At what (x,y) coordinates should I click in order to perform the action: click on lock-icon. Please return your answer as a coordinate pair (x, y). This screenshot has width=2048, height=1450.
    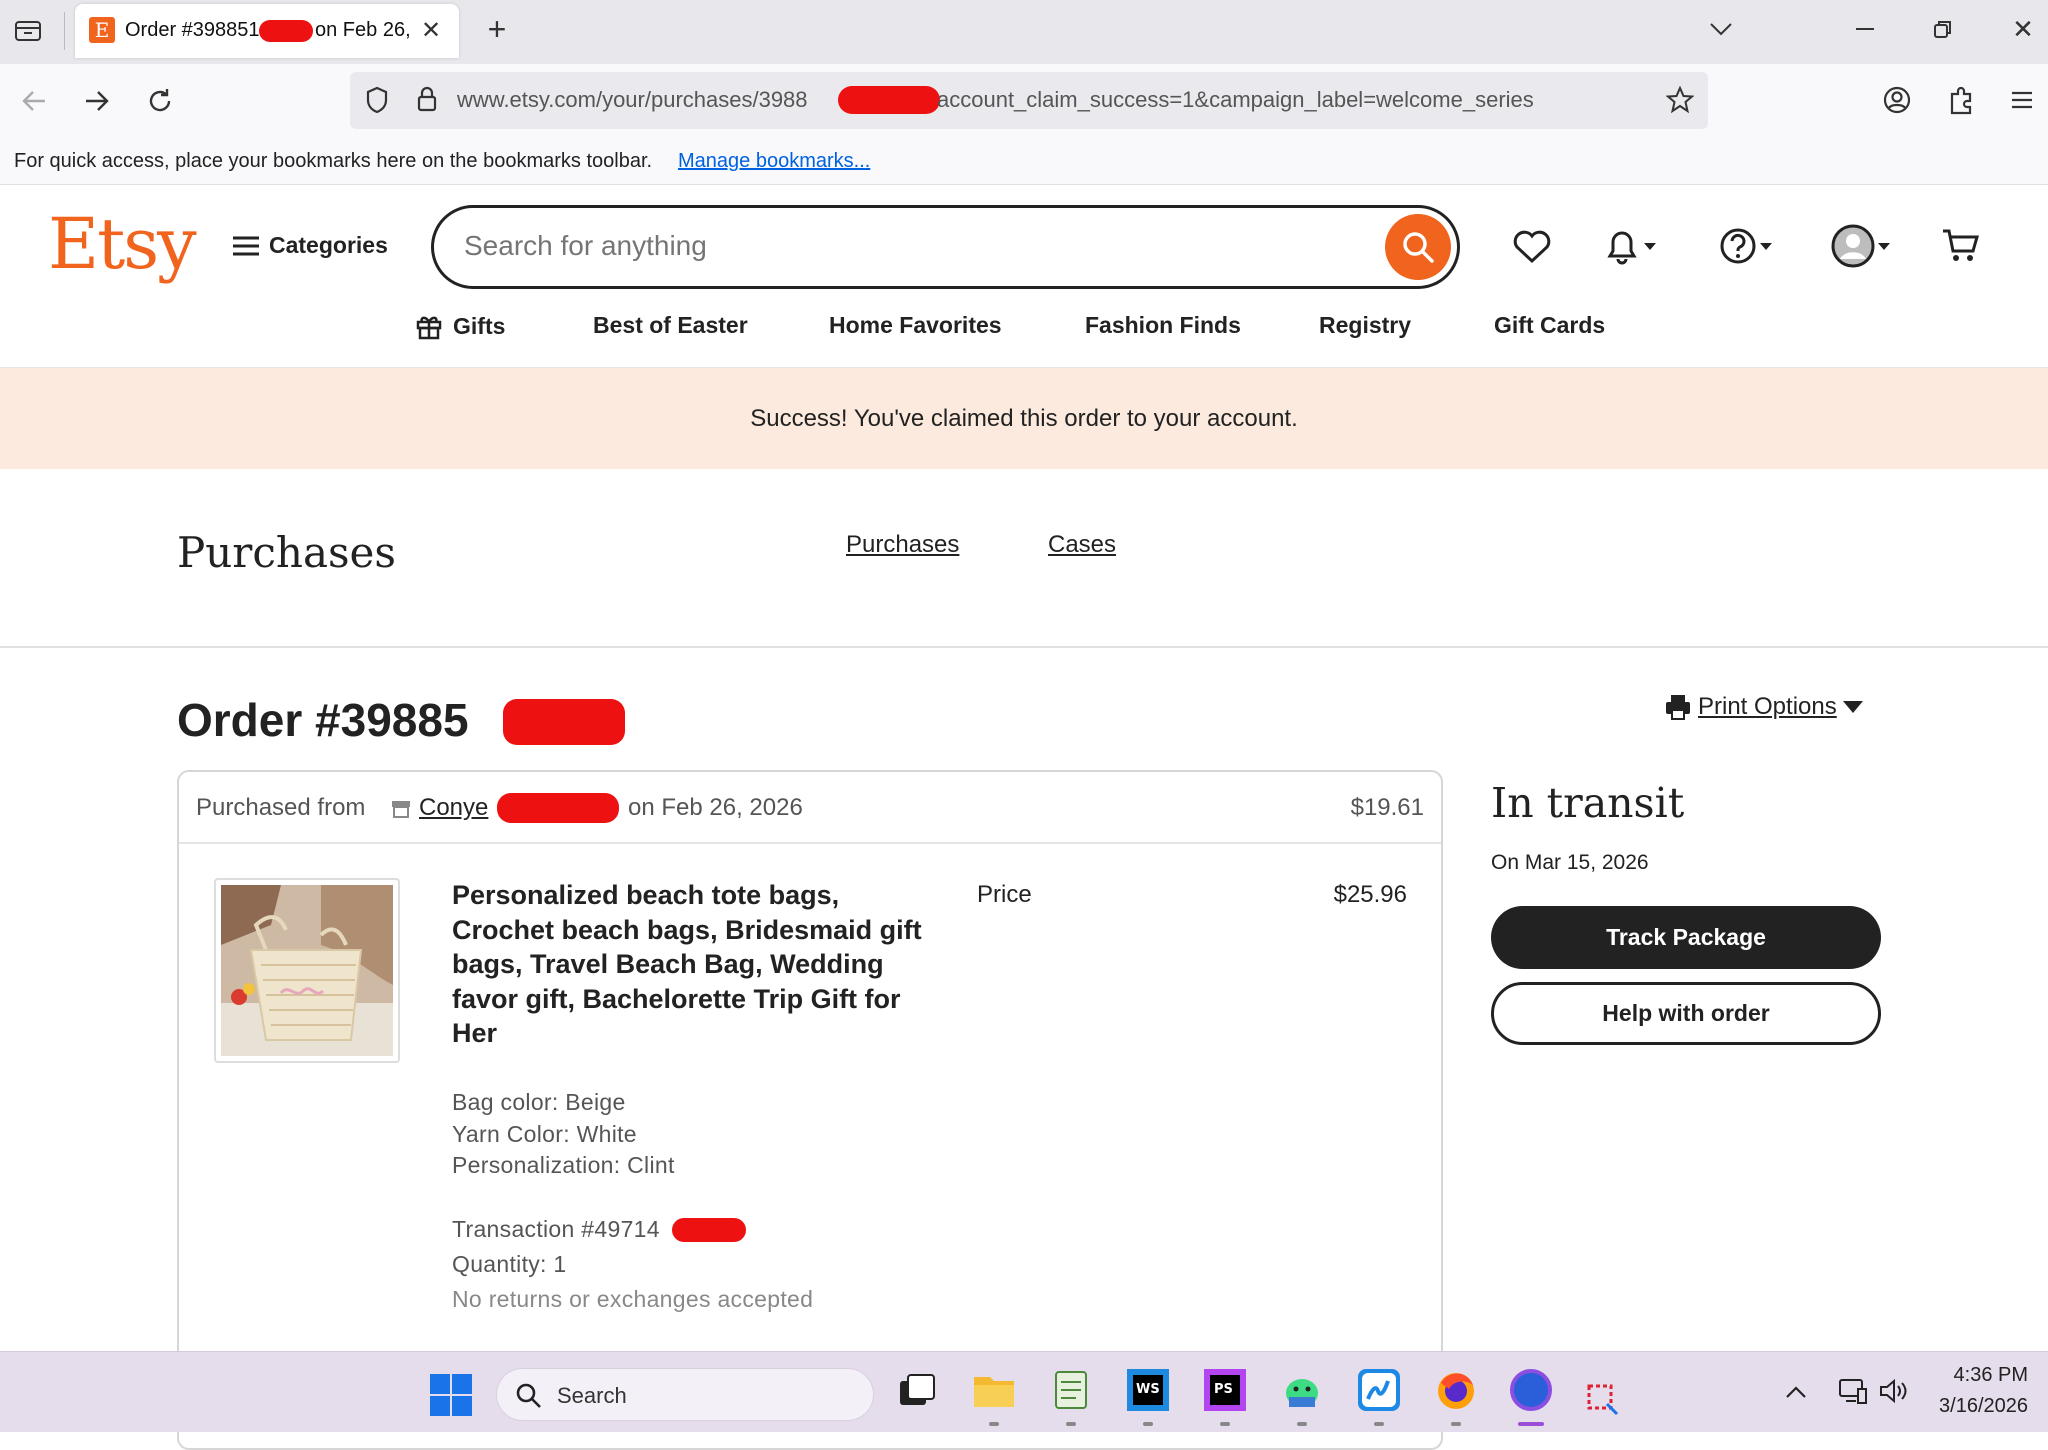
    Looking at the image, I should click on (427, 99).